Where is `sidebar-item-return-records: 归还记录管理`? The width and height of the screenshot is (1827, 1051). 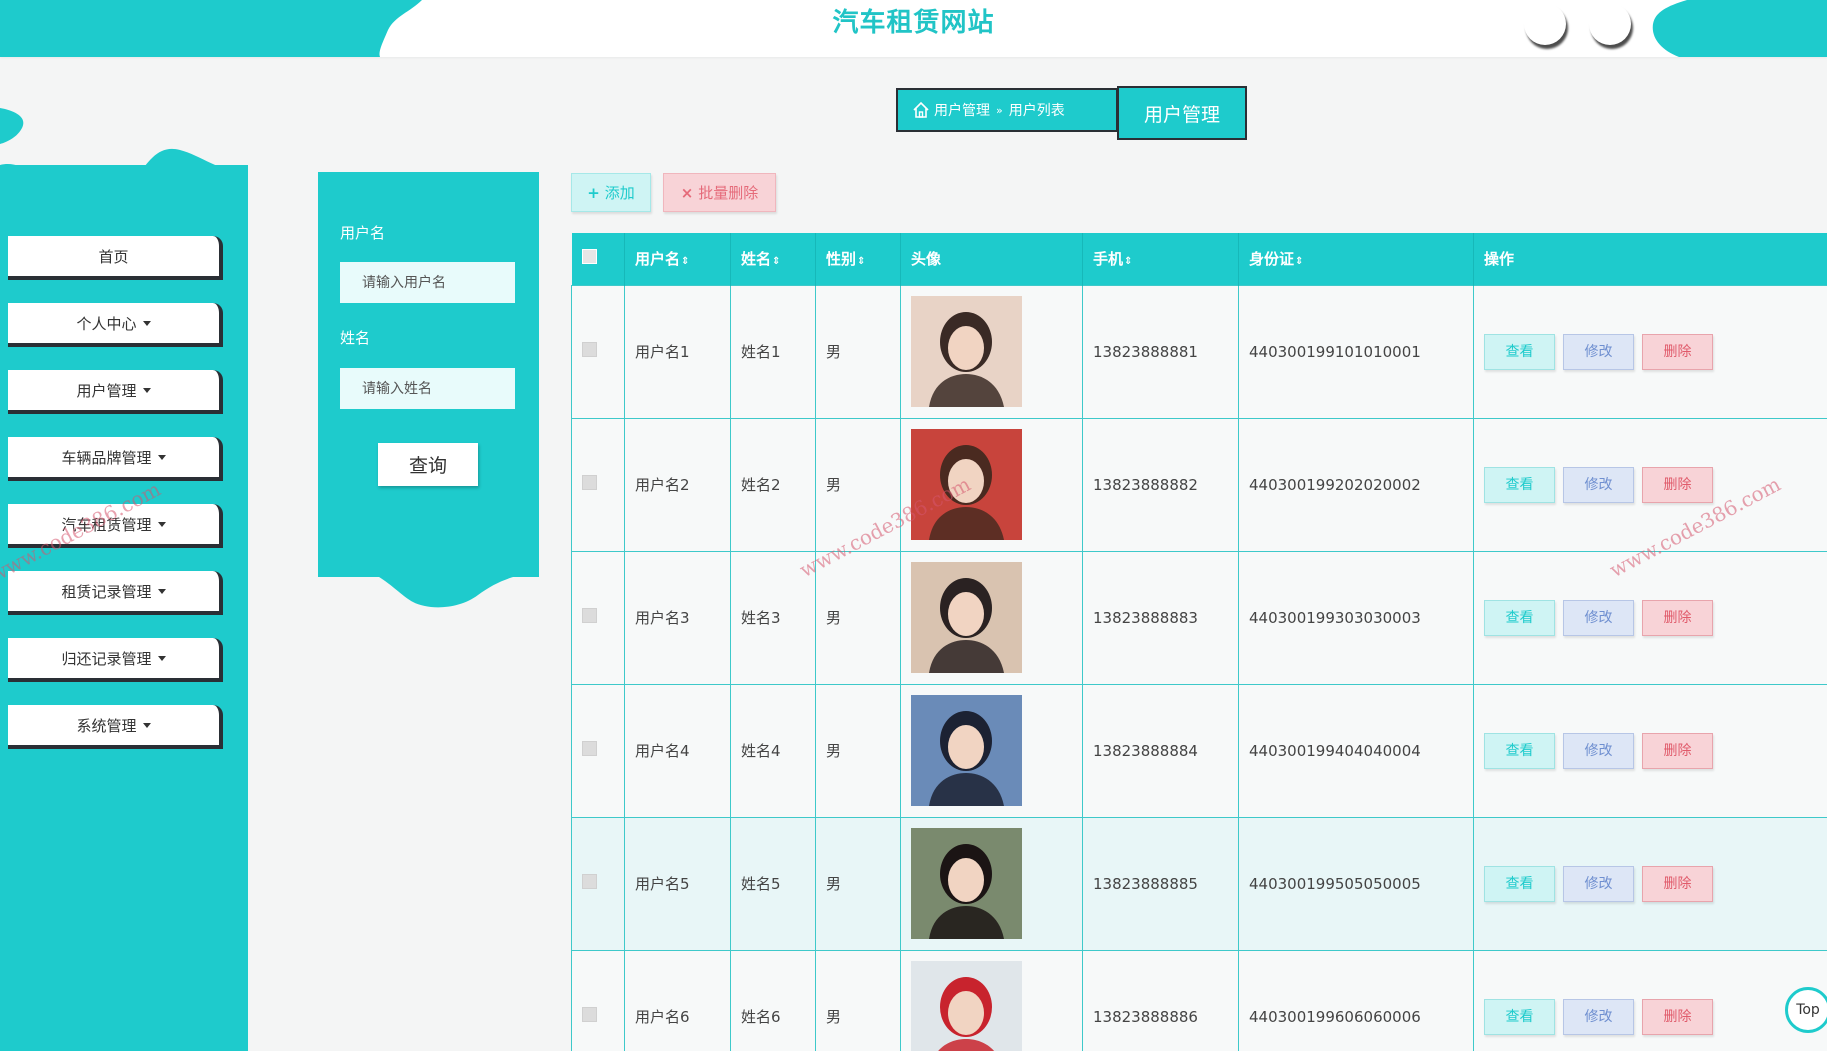 sidebar-item-return-records: 归还记录管理 is located at coordinates (115, 660).